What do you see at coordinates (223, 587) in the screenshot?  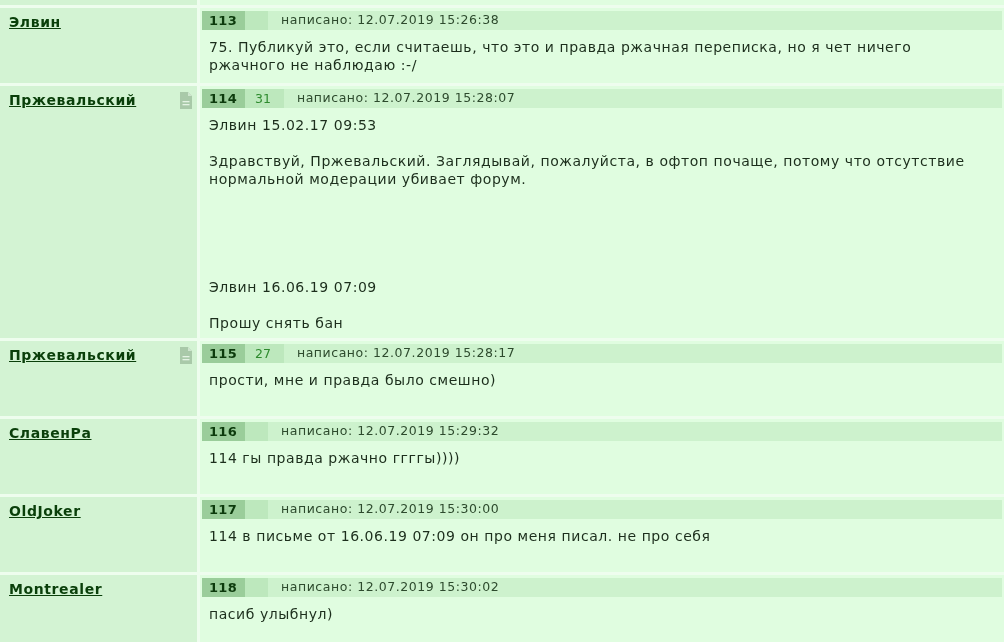 I see `post-number: 118` at bounding box center [223, 587].